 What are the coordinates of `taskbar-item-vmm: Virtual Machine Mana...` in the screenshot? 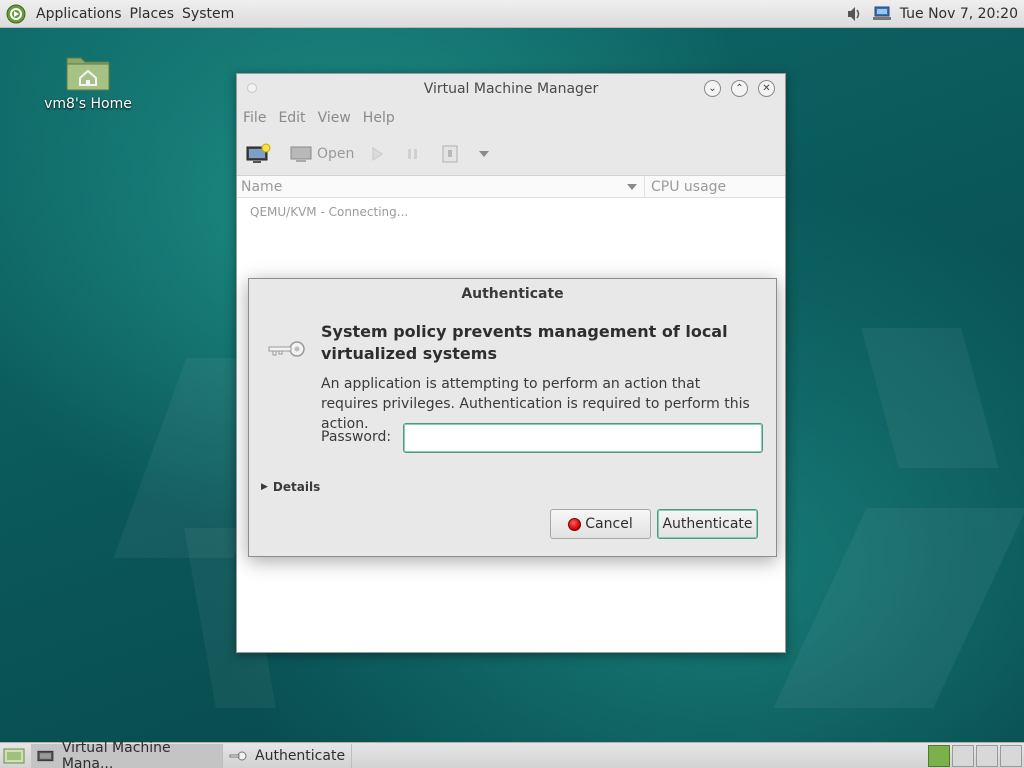 It's located at (127, 754).